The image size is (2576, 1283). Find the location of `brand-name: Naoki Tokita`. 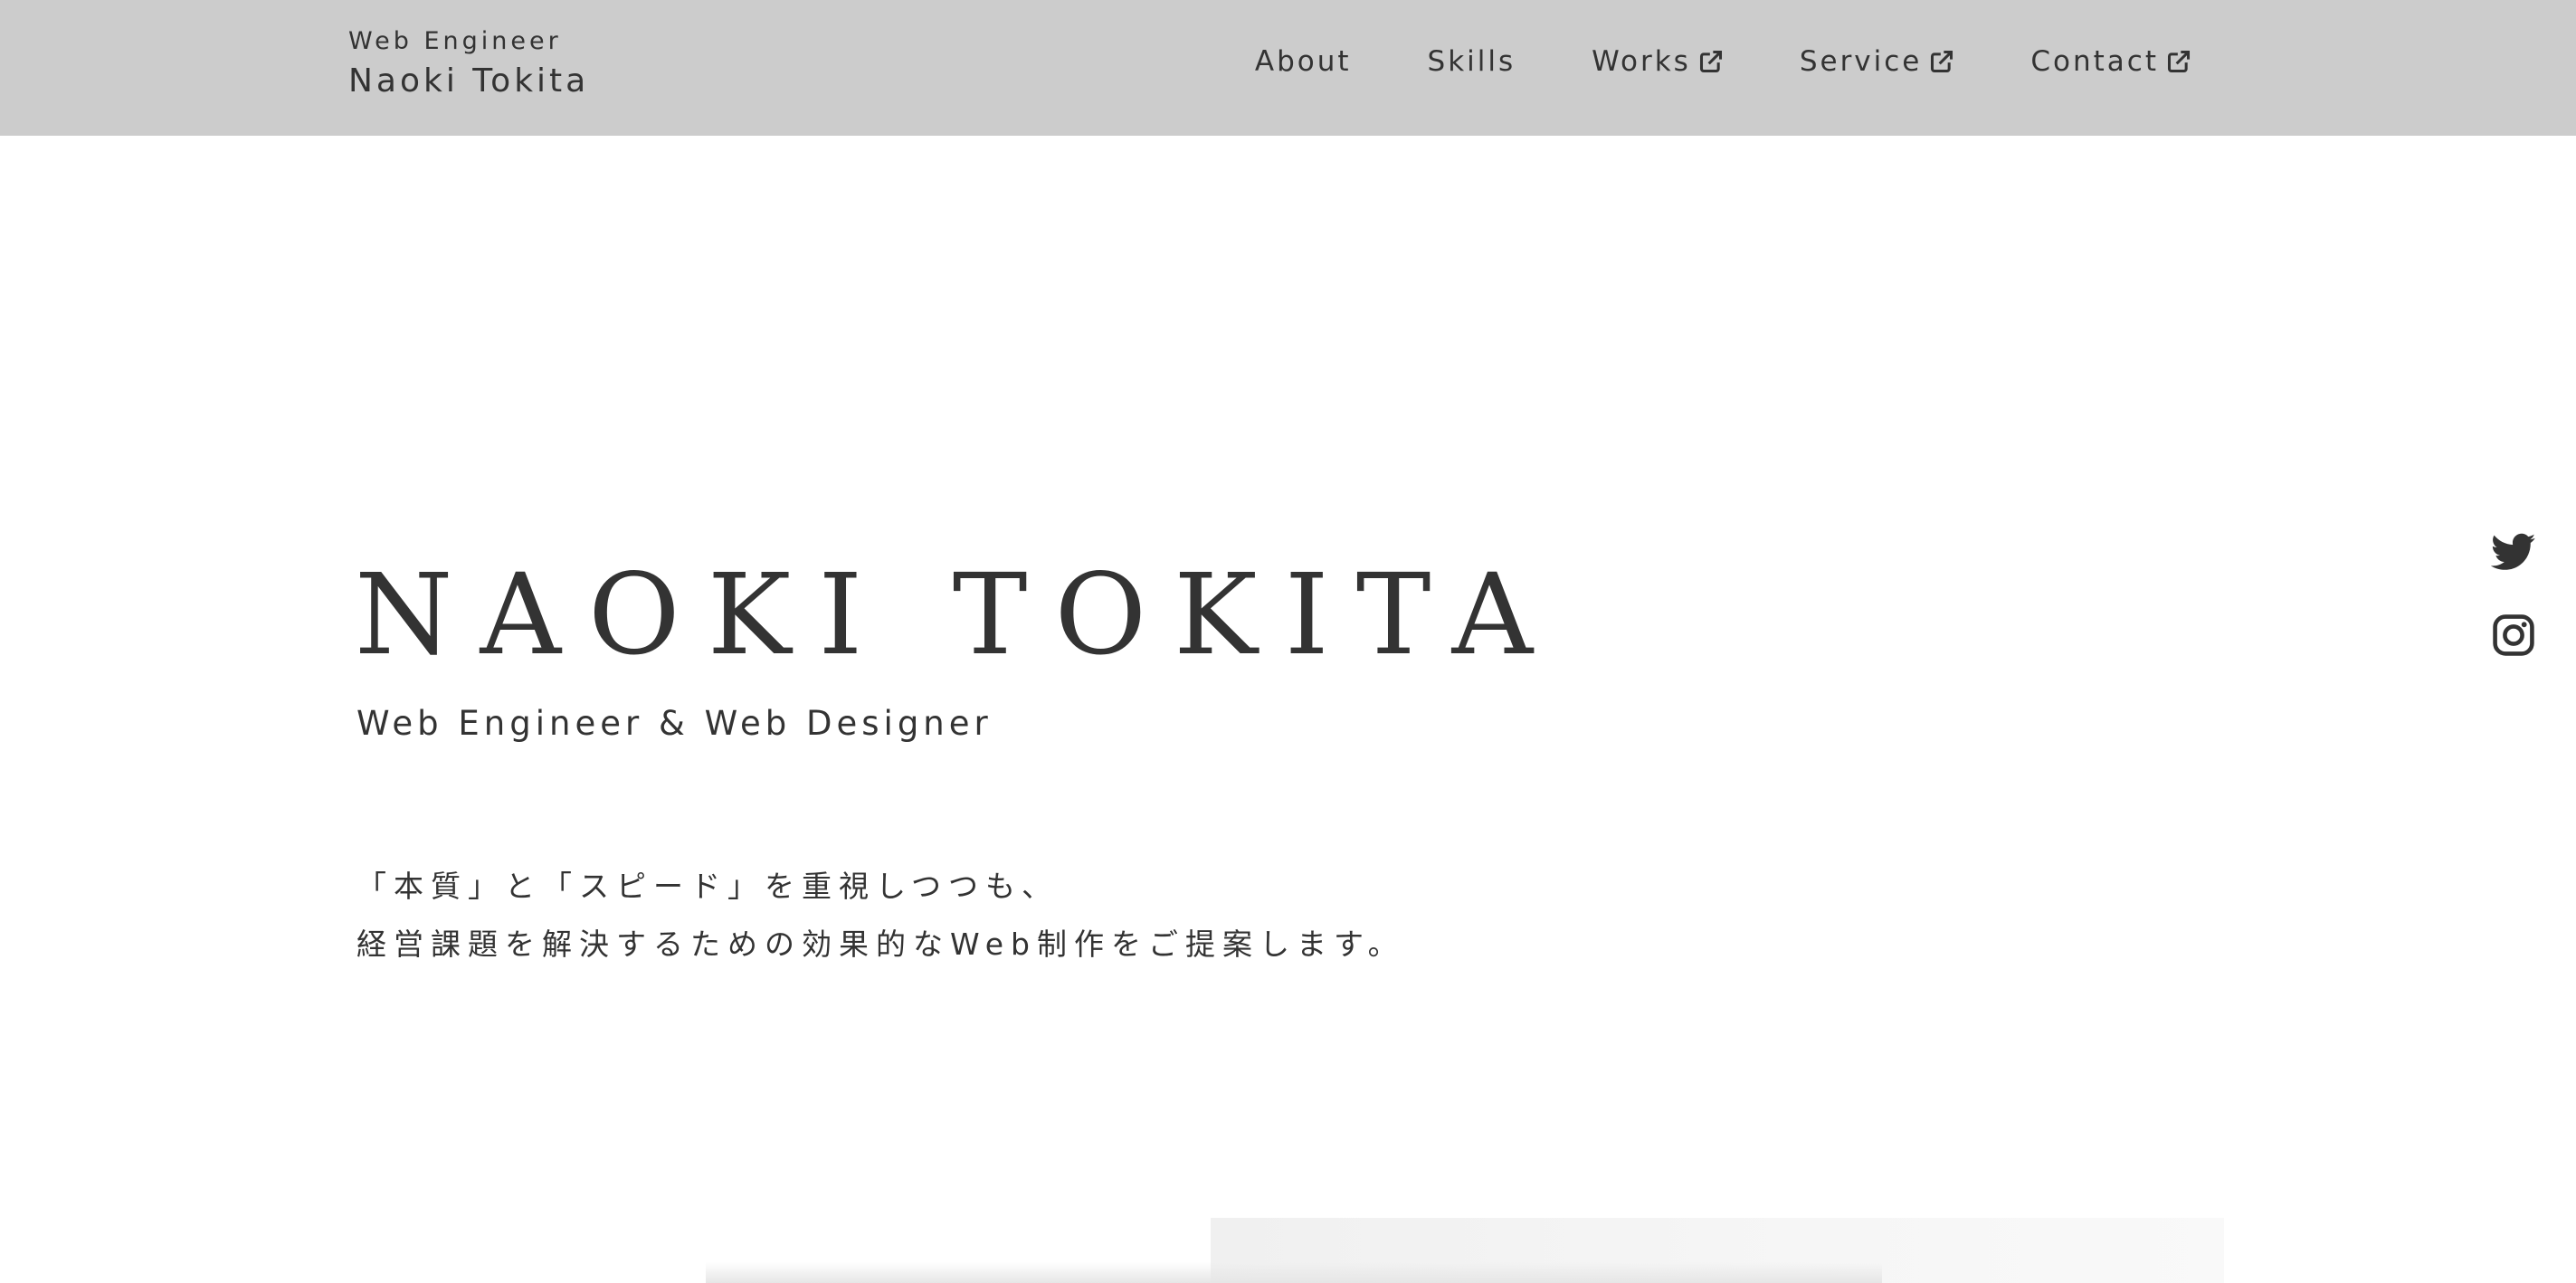

brand-name: Naoki Tokita is located at coordinates (469, 81).